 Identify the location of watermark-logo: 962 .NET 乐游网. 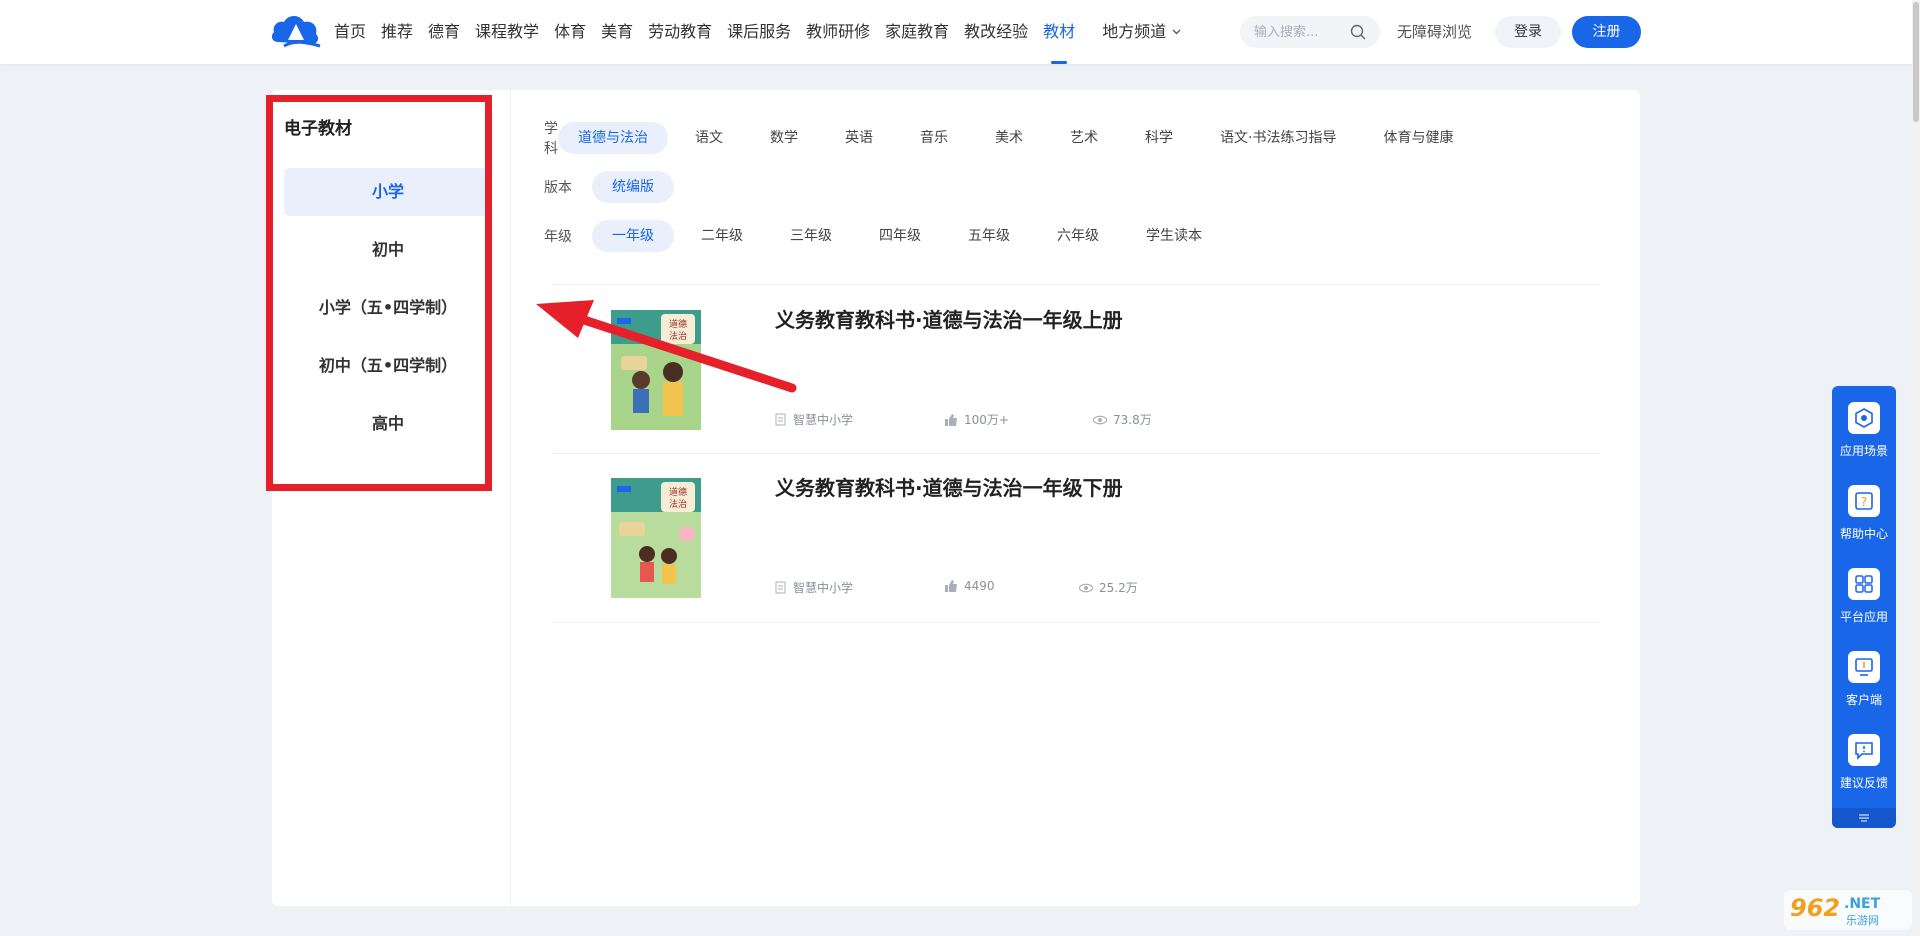
(1848, 910).